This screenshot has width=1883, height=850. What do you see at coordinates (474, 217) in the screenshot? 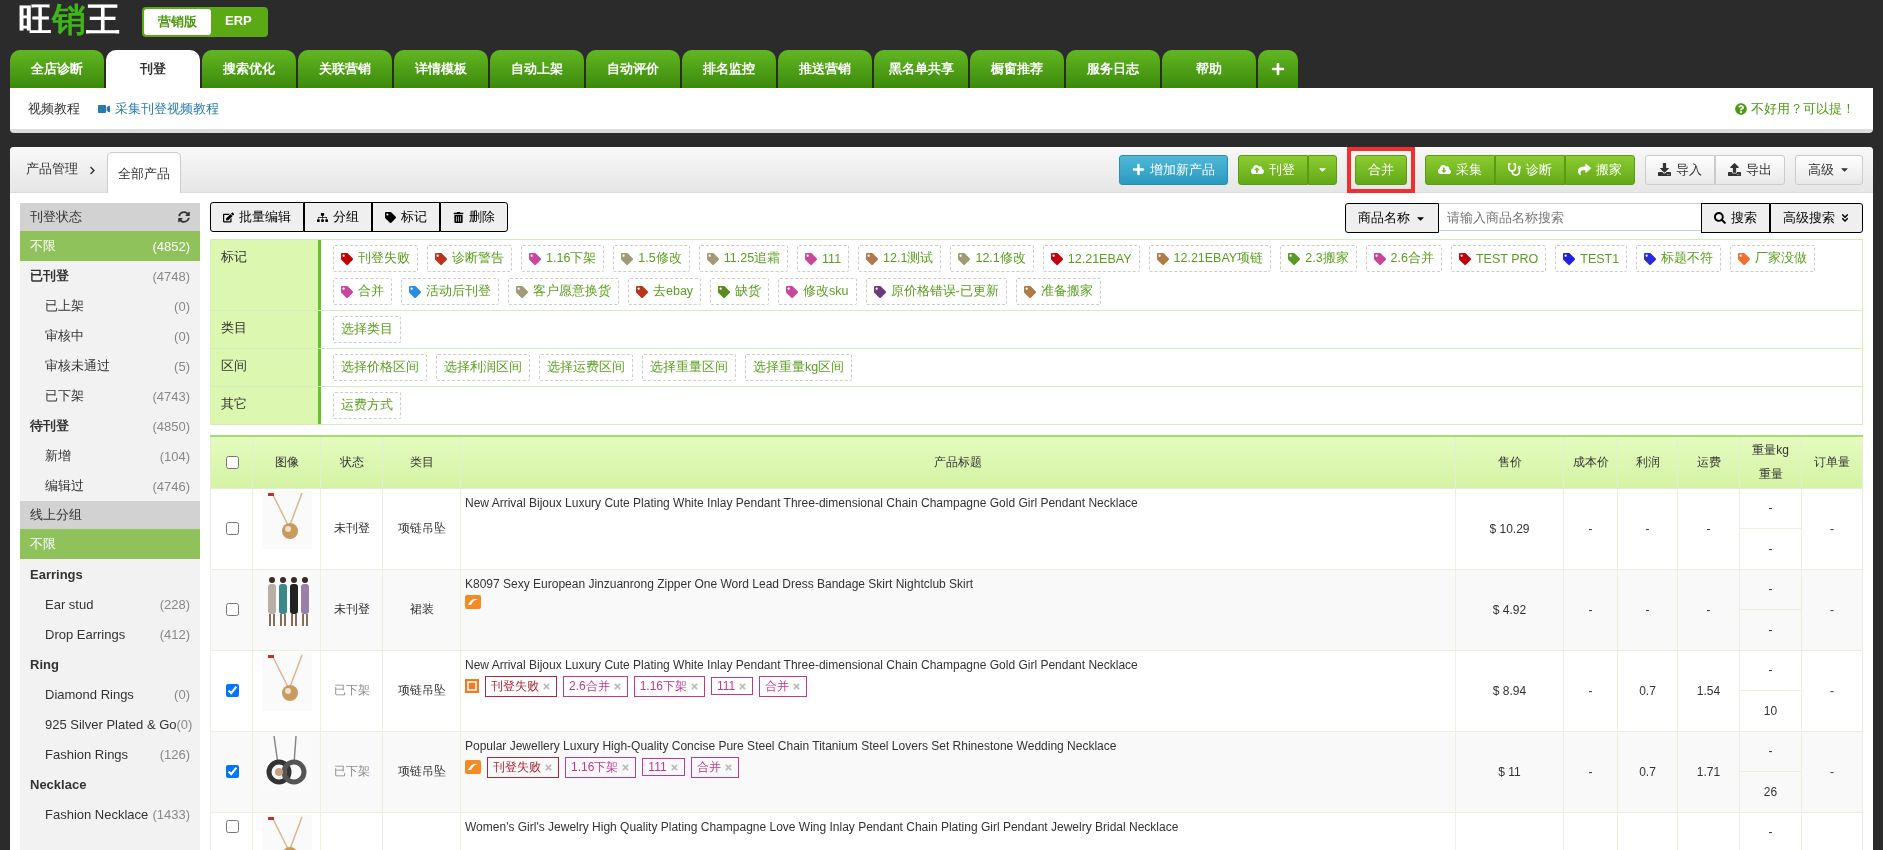
I see `toolbar-button: 删除` at bounding box center [474, 217].